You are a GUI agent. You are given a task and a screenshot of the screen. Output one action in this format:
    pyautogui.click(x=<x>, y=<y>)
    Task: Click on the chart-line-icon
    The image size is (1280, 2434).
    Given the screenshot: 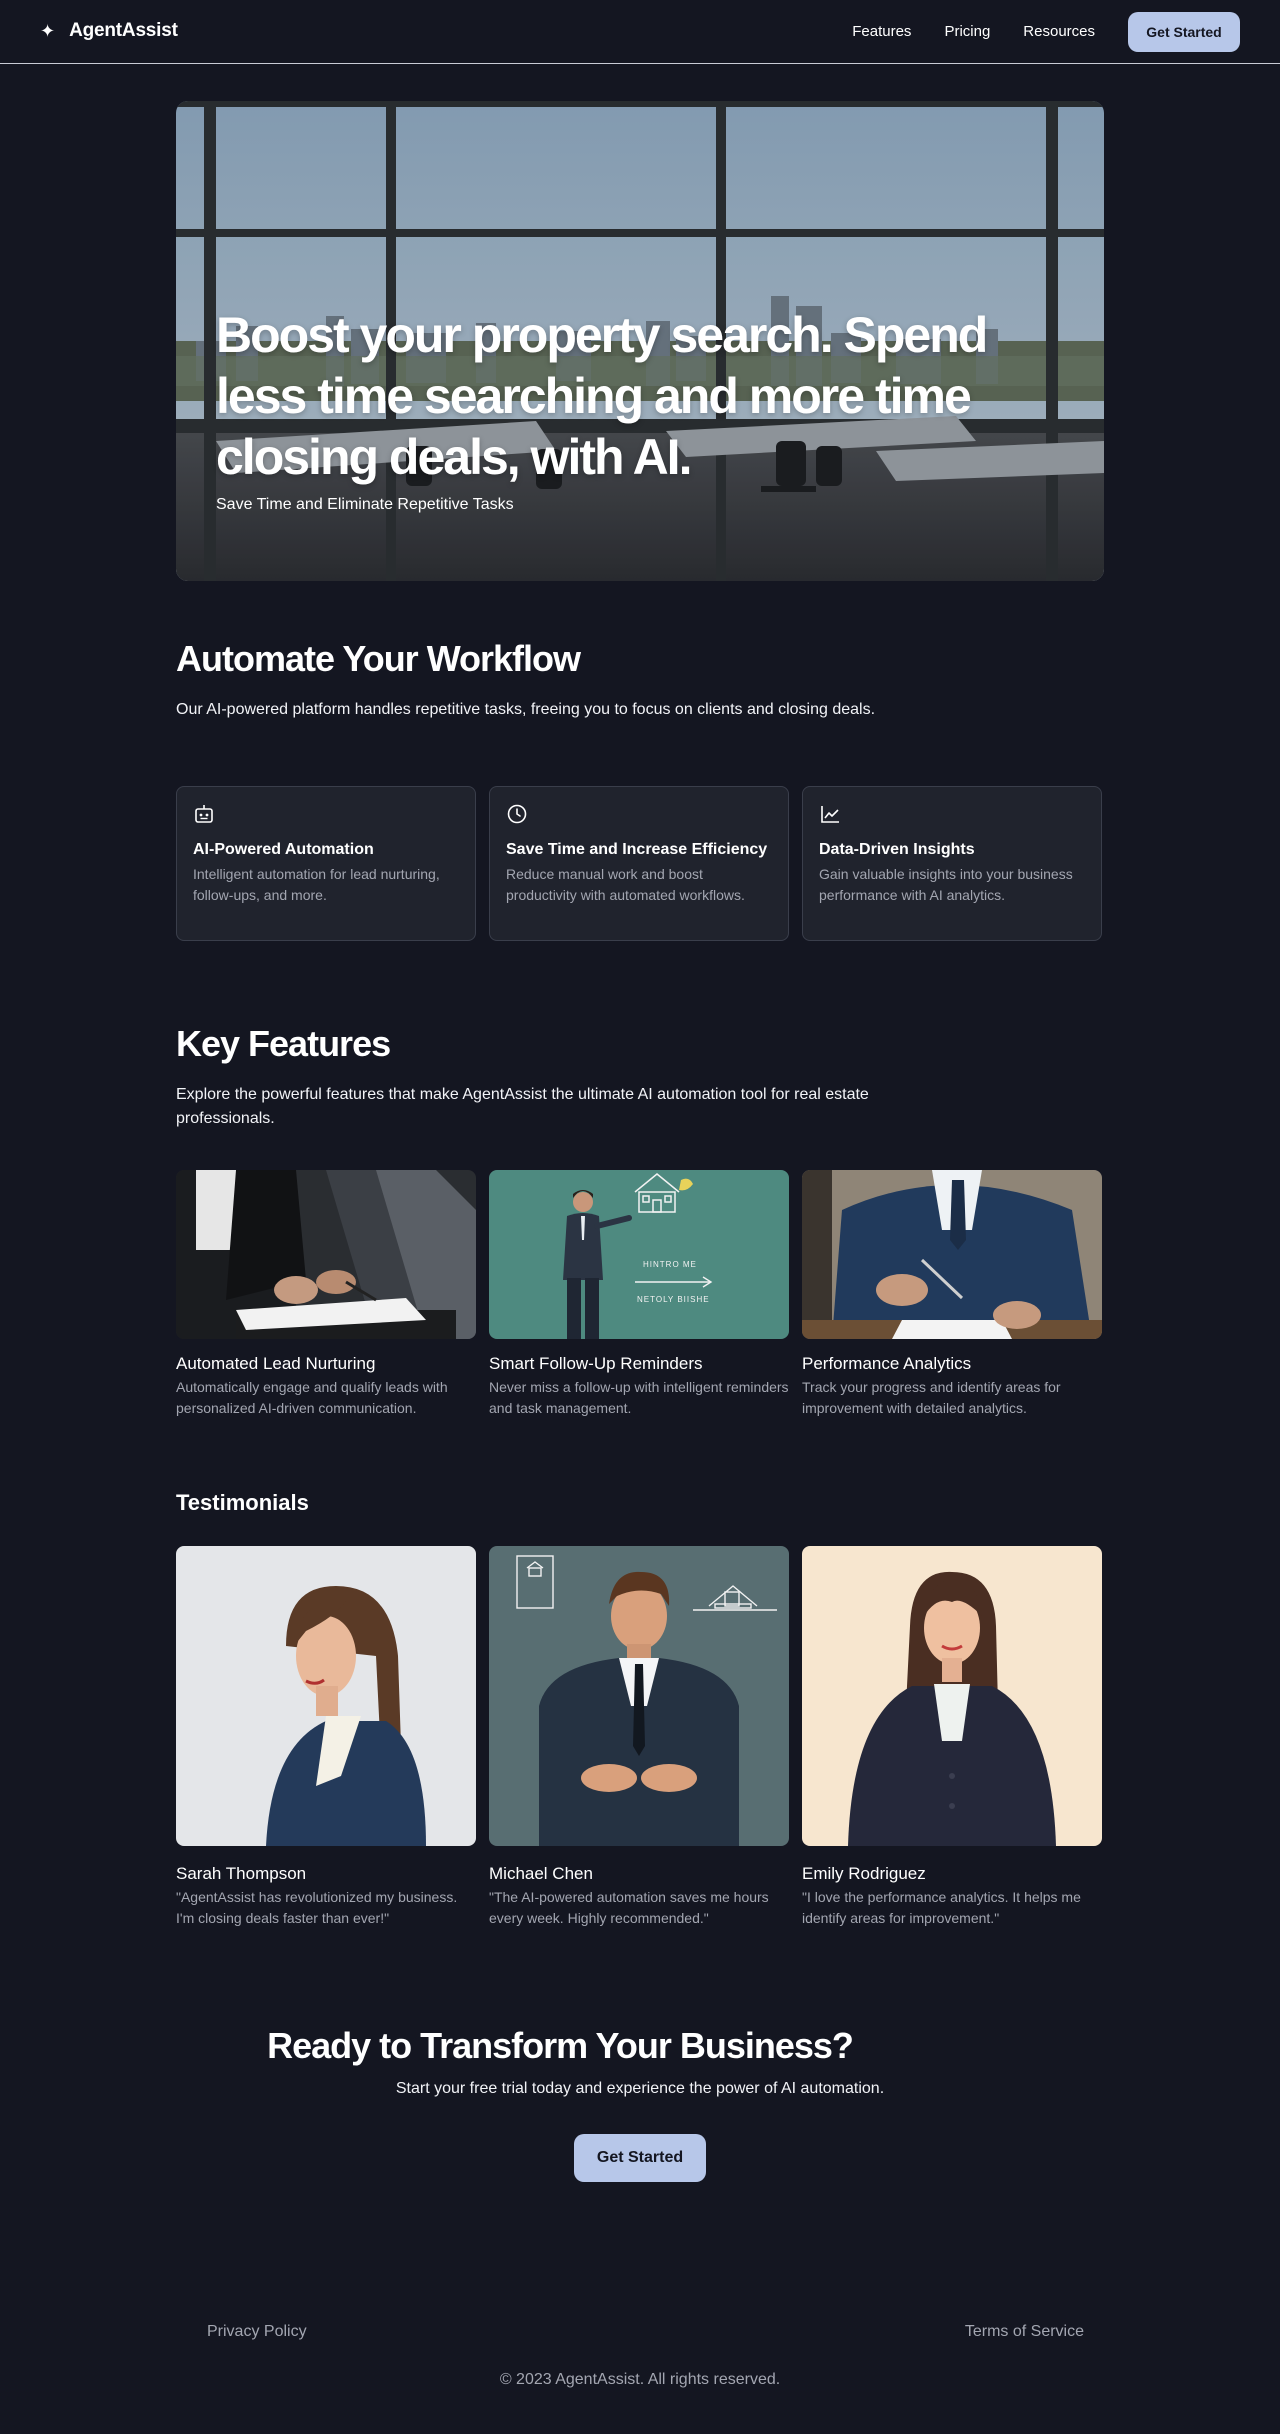 What is the action you would take?
    pyautogui.click(x=830, y=814)
    